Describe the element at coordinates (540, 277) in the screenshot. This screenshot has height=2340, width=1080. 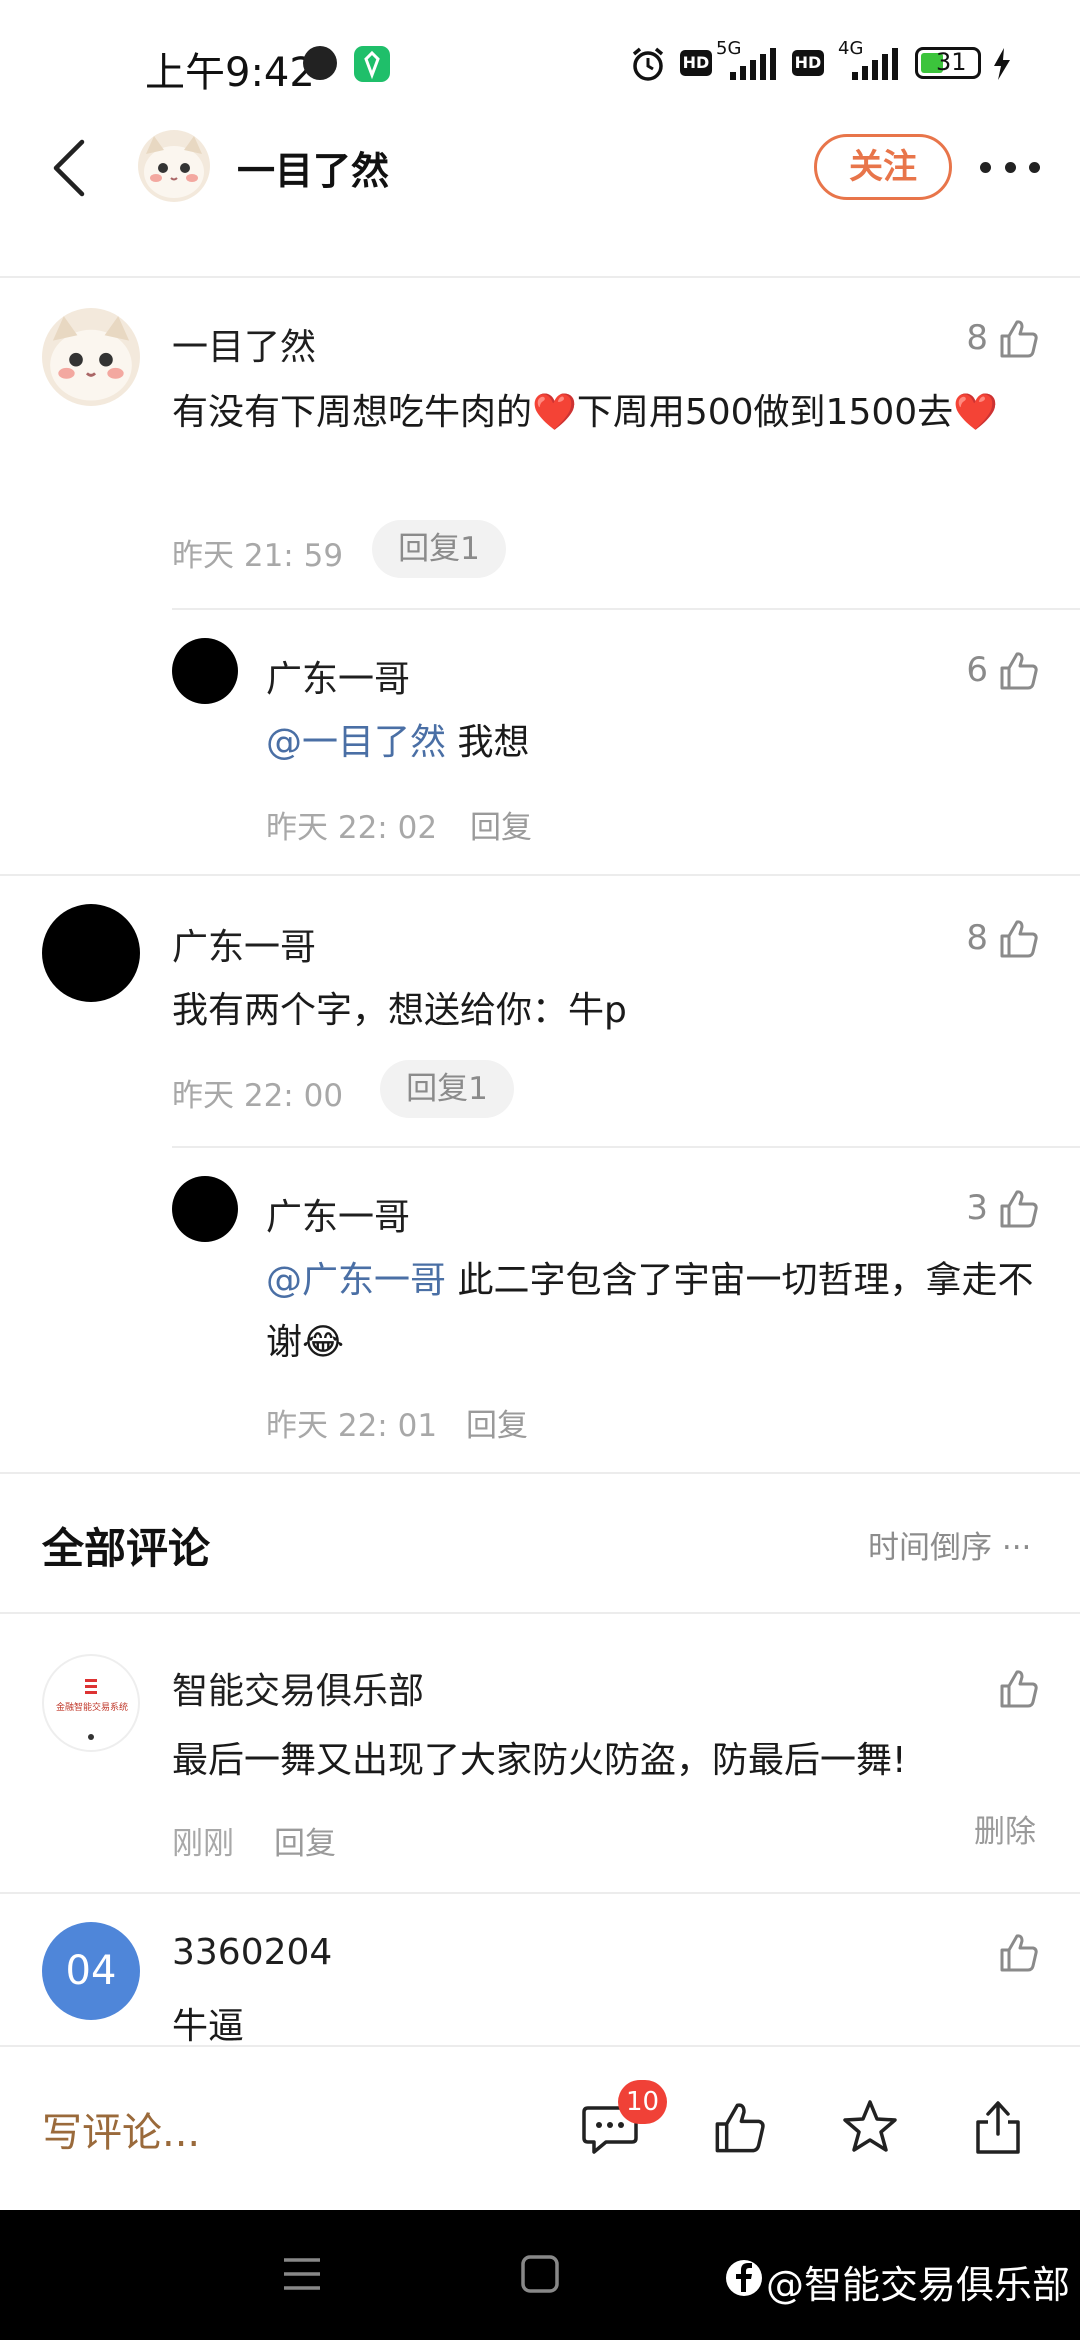
I see `header-divider` at that location.